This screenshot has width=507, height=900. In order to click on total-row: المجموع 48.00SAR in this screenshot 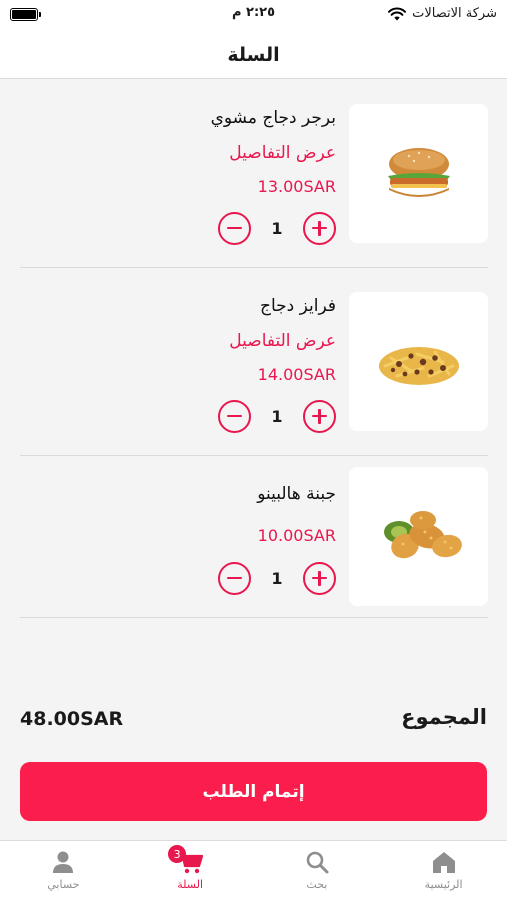, I will do `click(253, 720)`.